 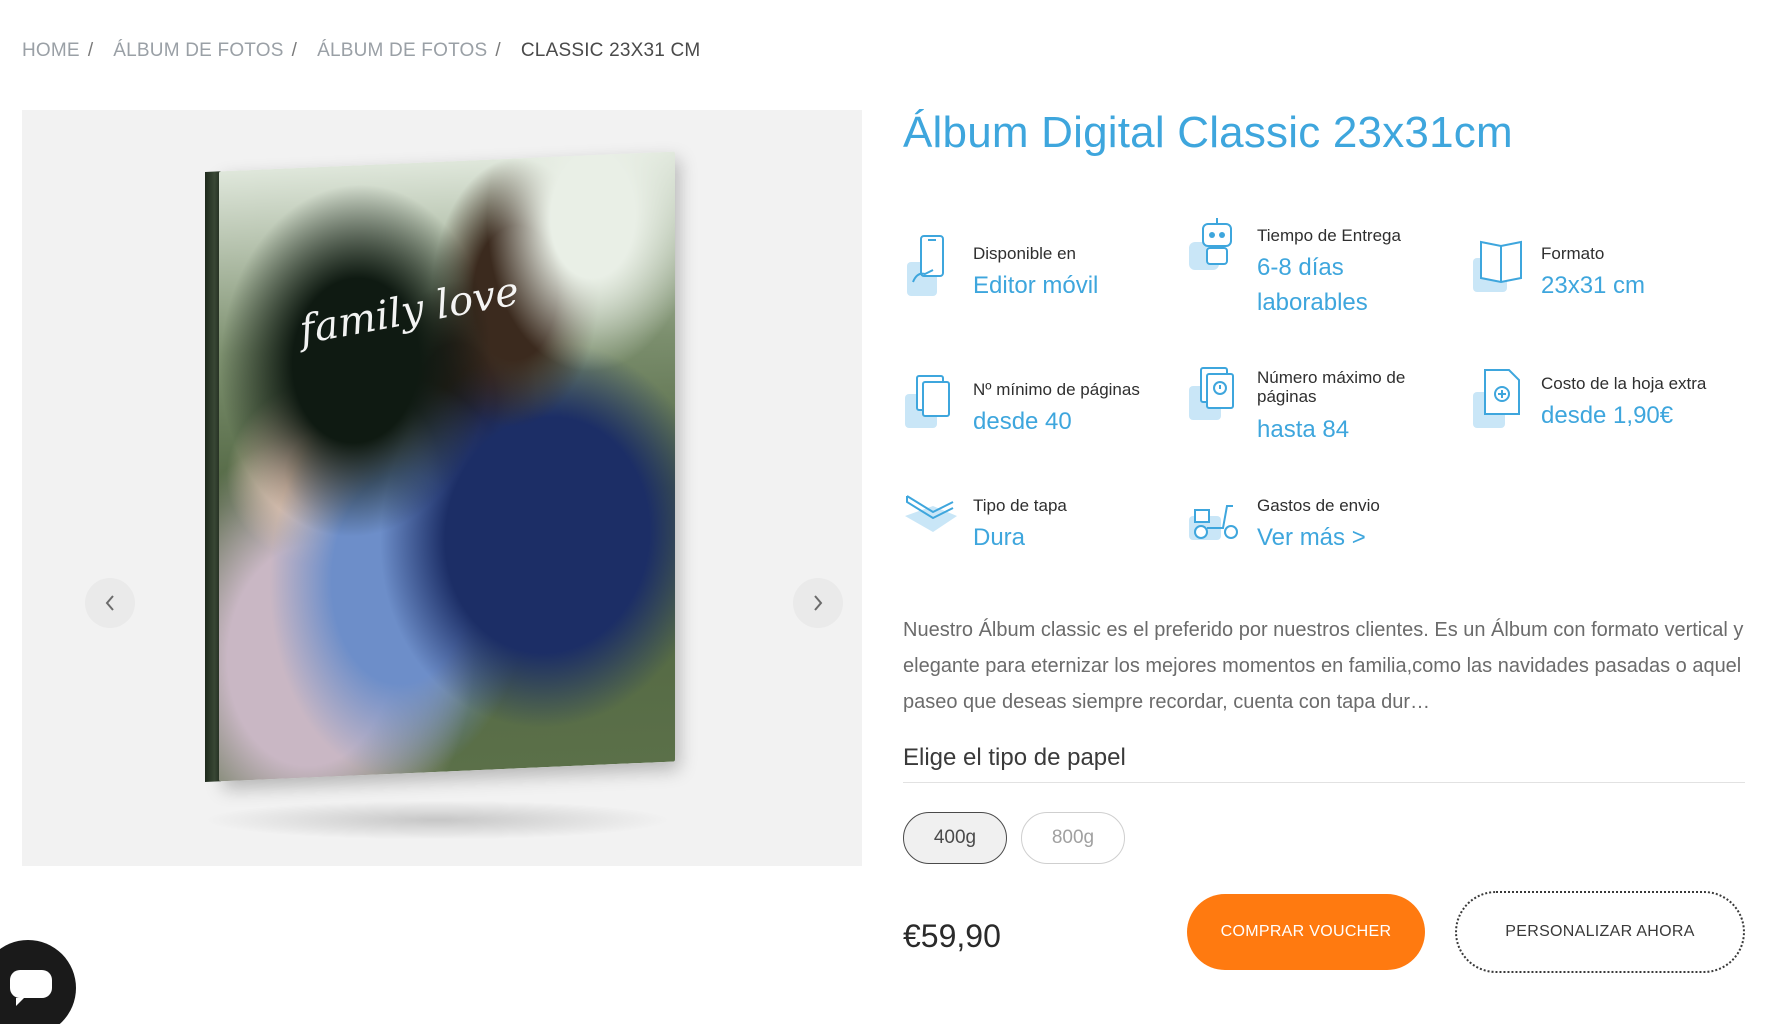 What do you see at coordinates (955, 838) in the screenshot?
I see `paper-option-400g: 400g` at bounding box center [955, 838].